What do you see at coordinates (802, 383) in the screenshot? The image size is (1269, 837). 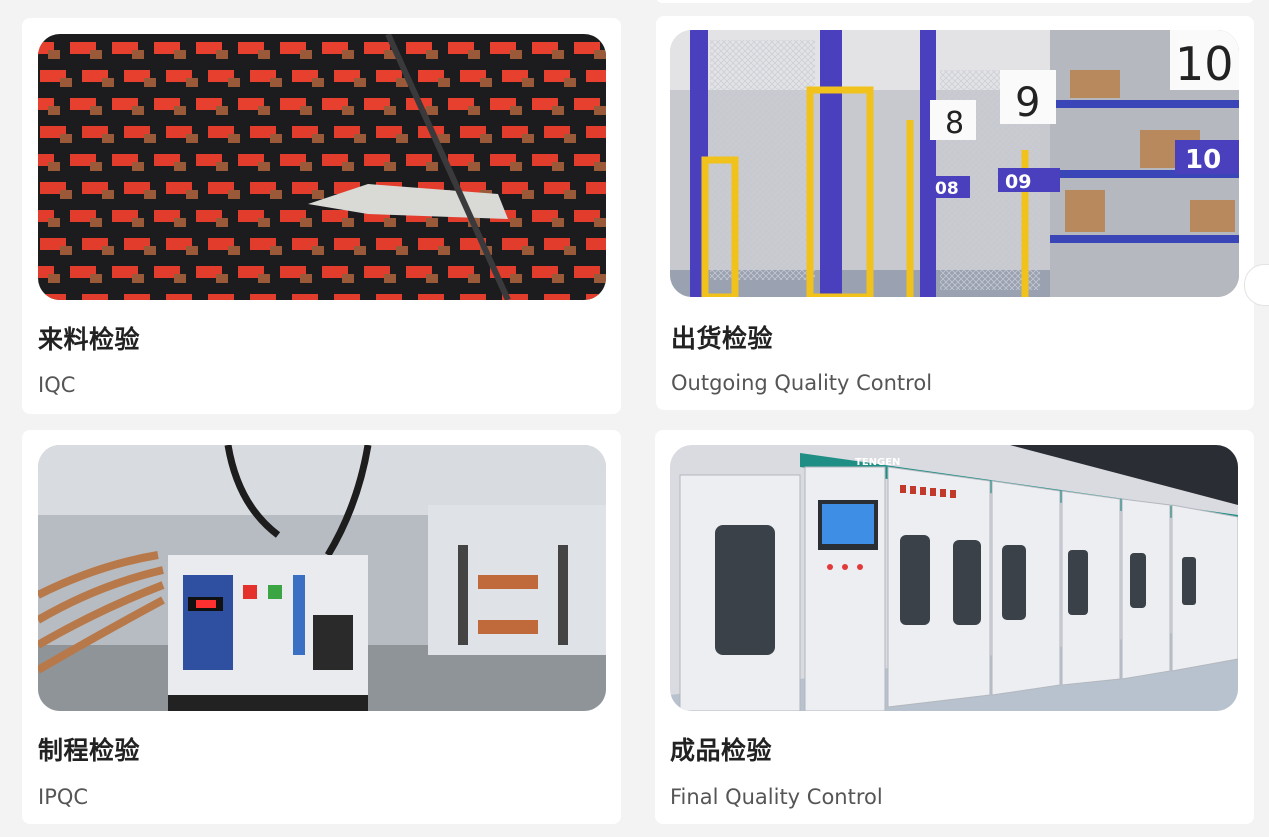 I see `card-subtitle: Outgoing Quality Control` at bounding box center [802, 383].